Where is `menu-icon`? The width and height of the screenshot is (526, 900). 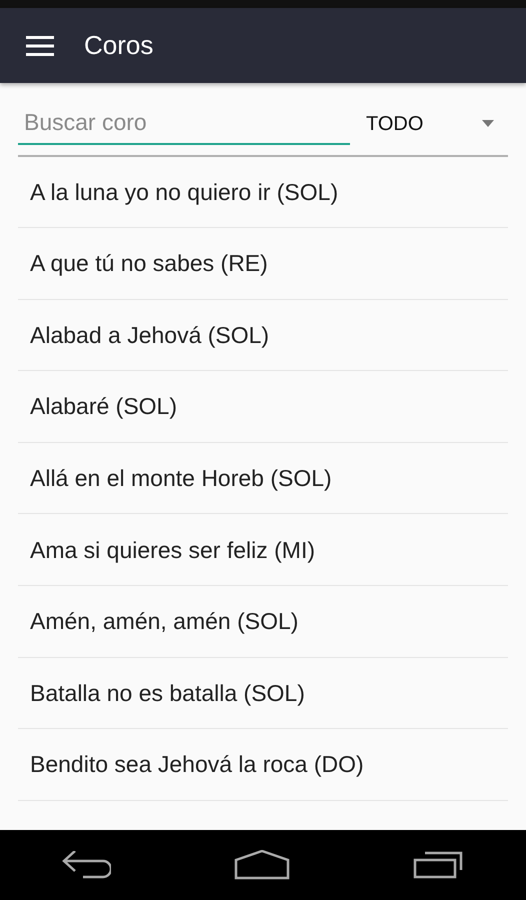 menu-icon is located at coordinates (40, 45).